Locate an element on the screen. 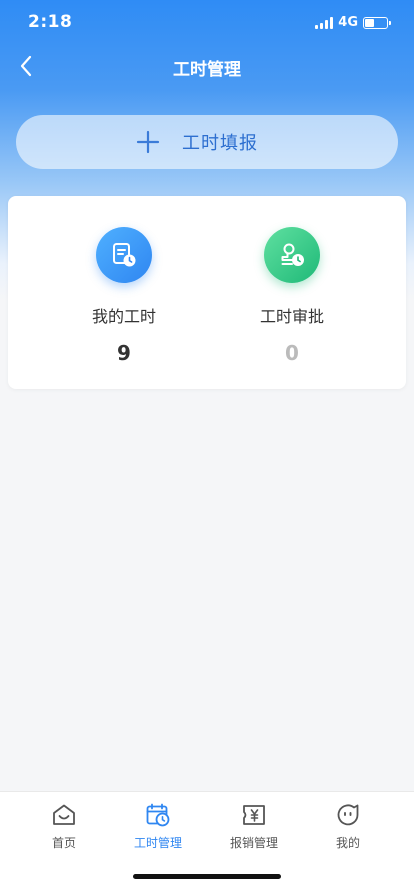 This screenshot has width=414, height=896. tab-home: 首页 is located at coordinates (64, 830).